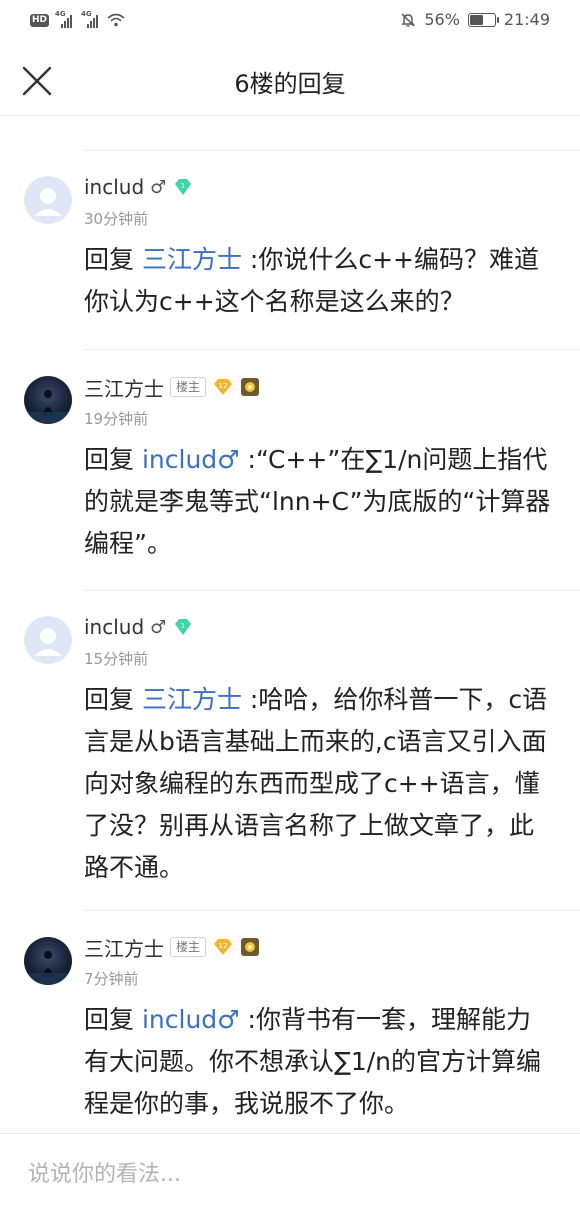 The height and width of the screenshot is (1205, 580). Describe the element at coordinates (442, 19) in the screenshot. I see `battery-percent: 56%` at that location.